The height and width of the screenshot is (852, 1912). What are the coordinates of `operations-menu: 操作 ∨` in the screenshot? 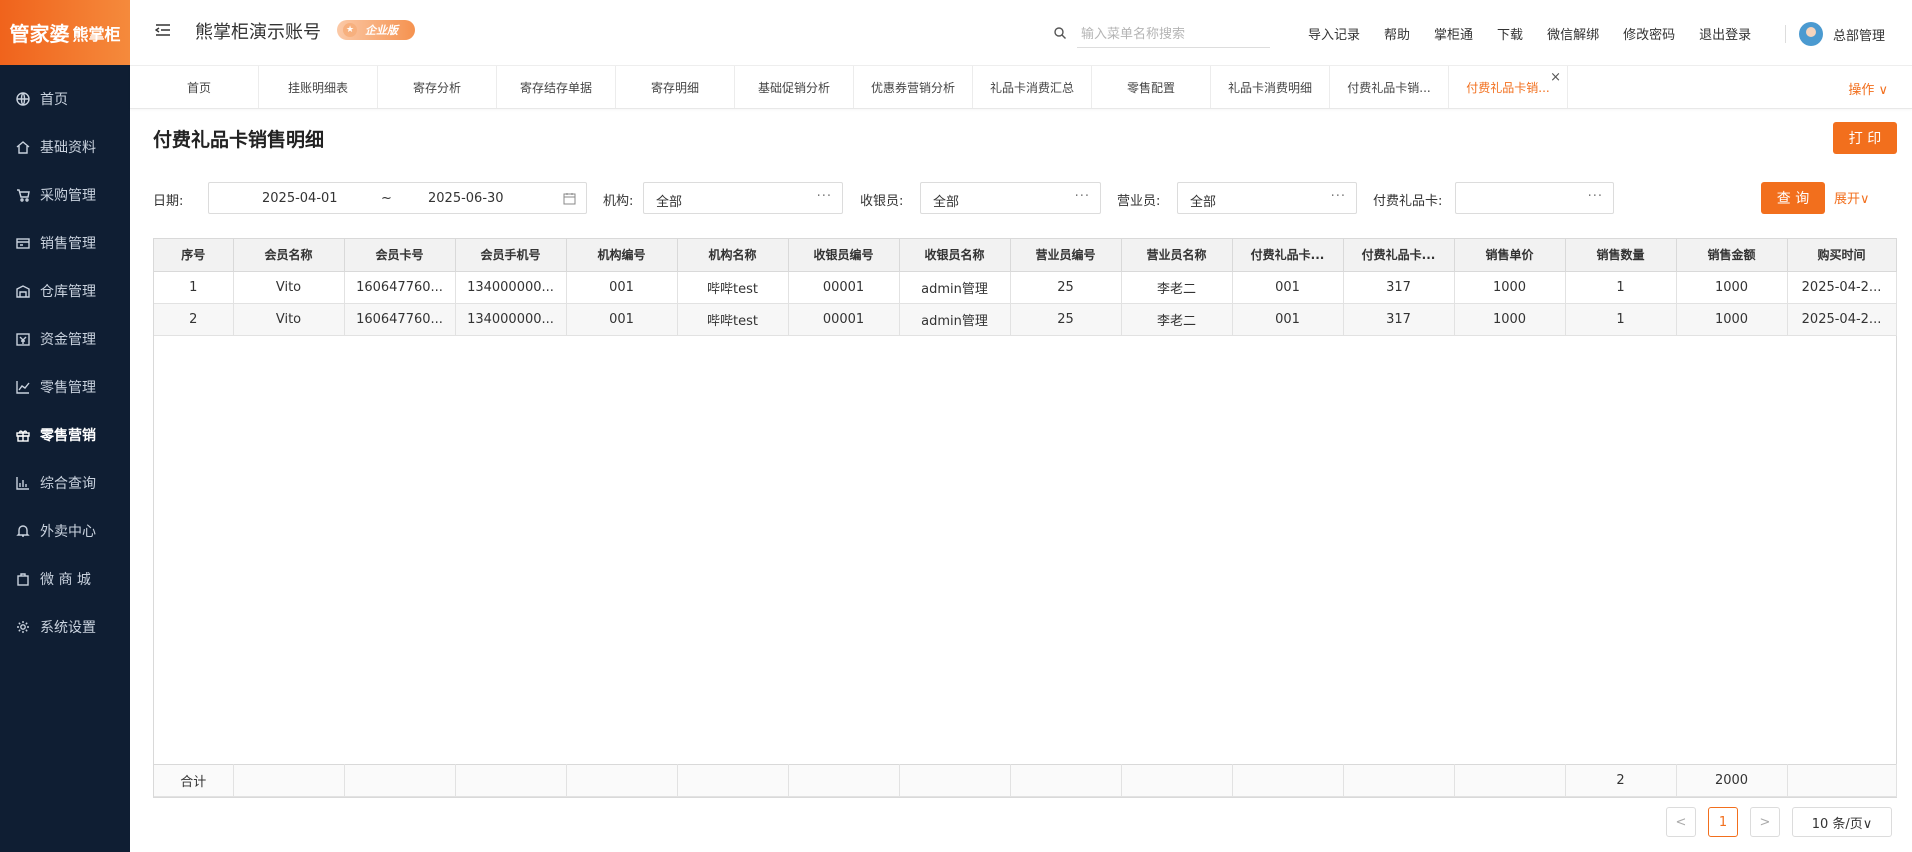 It's located at (1868, 88).